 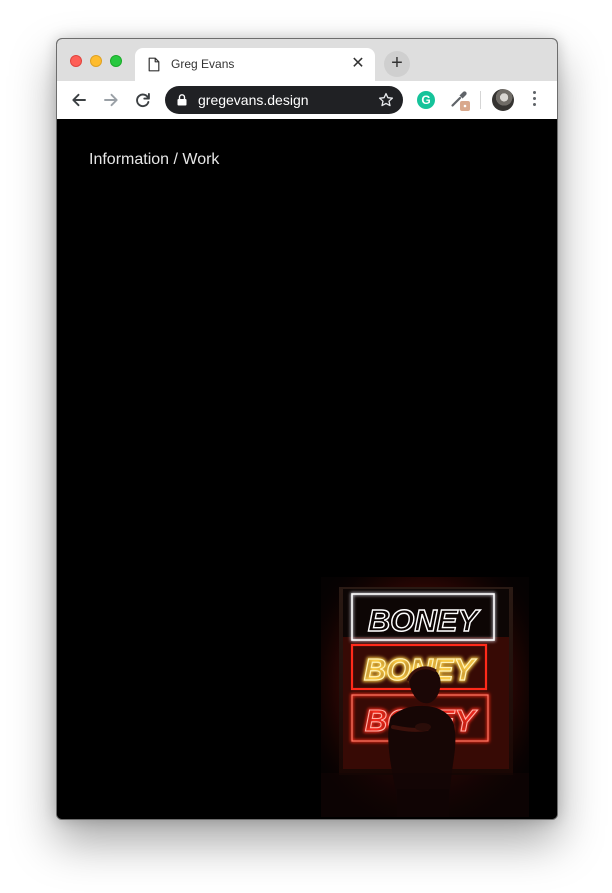 I want to click on zoom-window-button, so click(x=116, y=61).